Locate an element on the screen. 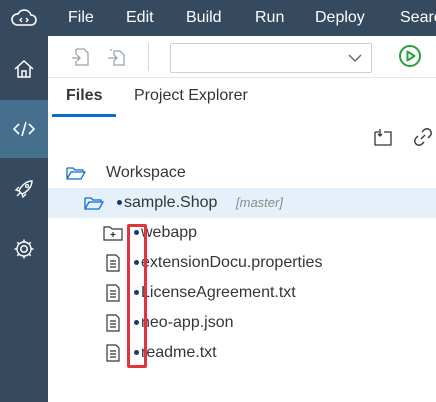 The height and width of the screenshot is (402, 436). run-button is located at coordinates (410, 58).